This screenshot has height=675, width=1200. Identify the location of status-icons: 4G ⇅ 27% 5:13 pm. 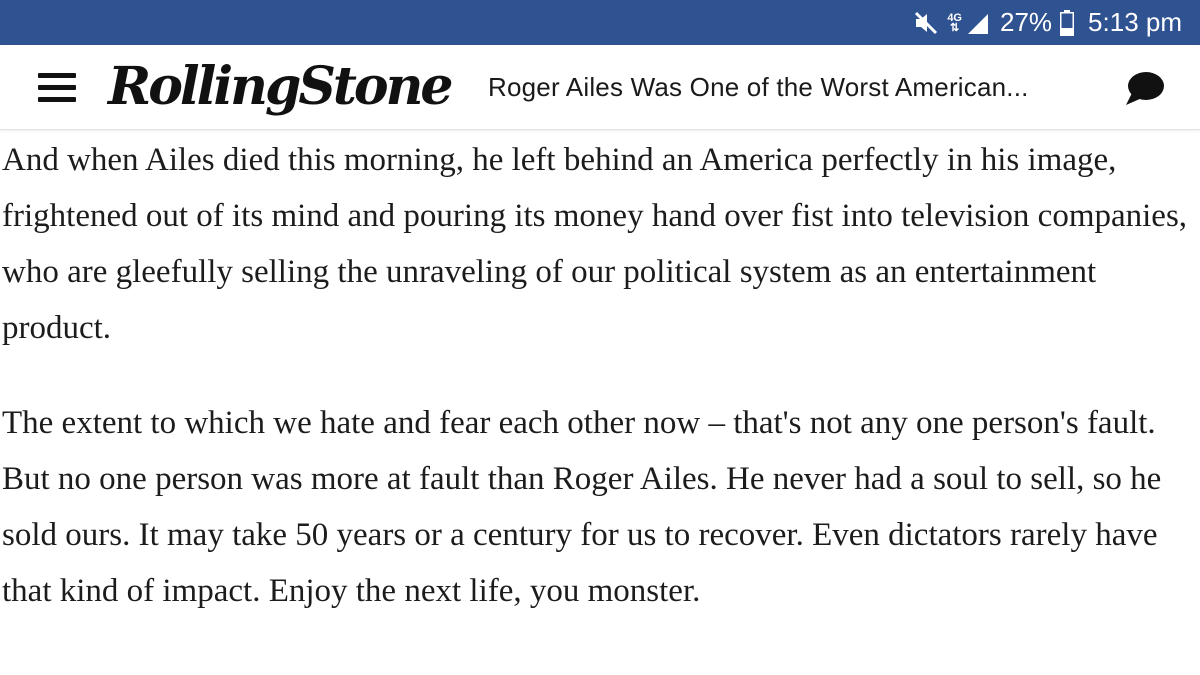
(1047, 22).